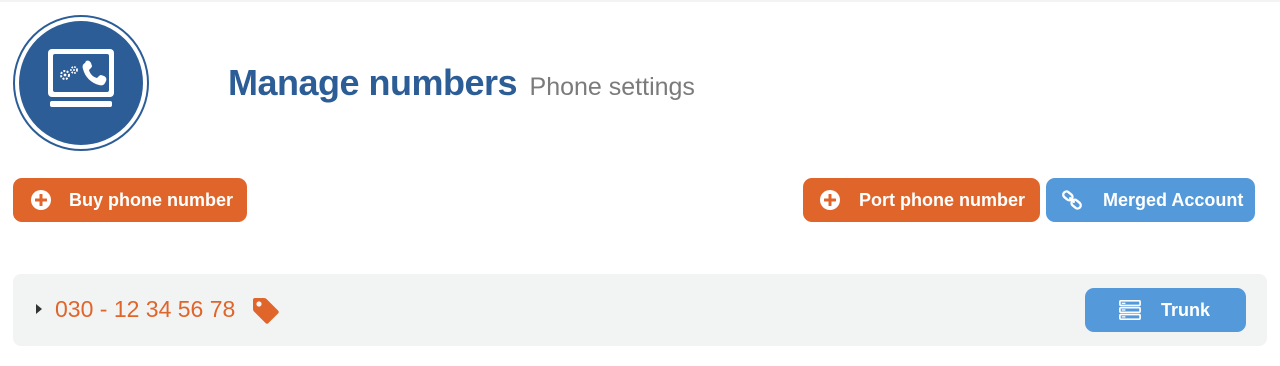 The height and width of the screenshot is (366, 1280). I want to click on computer-phone-settings-icon, so click(81, 83).